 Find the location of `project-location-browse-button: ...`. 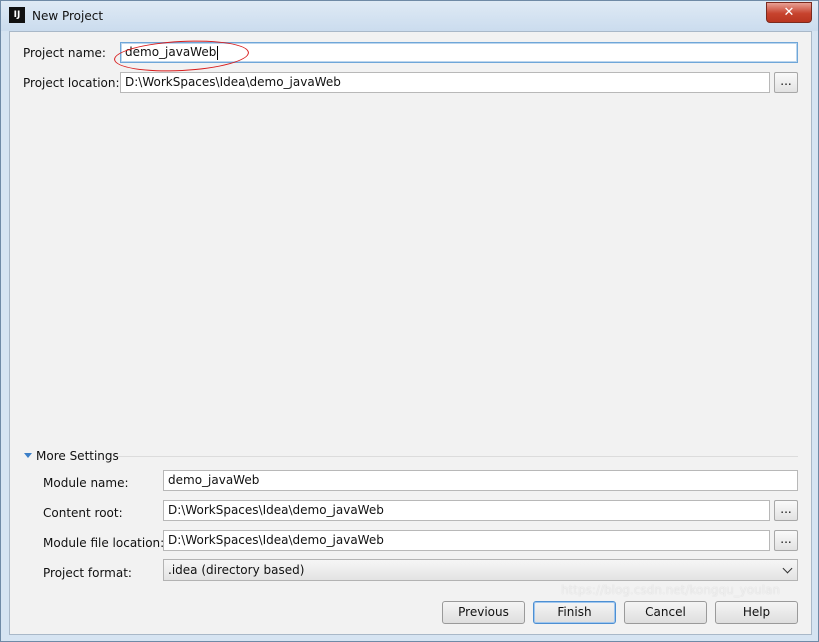

project-location-browse-button: ... is located at coordinates (786, 82).